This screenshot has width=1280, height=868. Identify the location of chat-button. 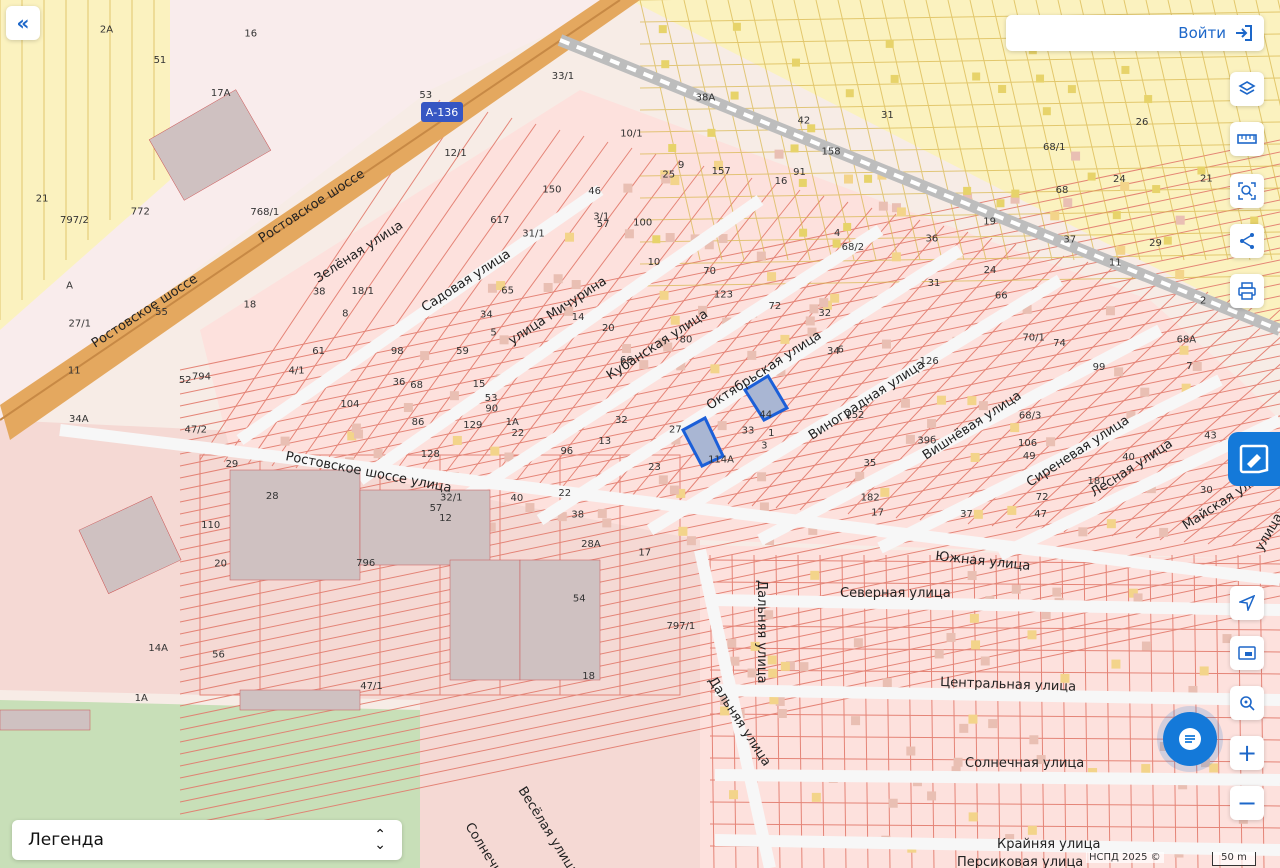
(1190, 739).